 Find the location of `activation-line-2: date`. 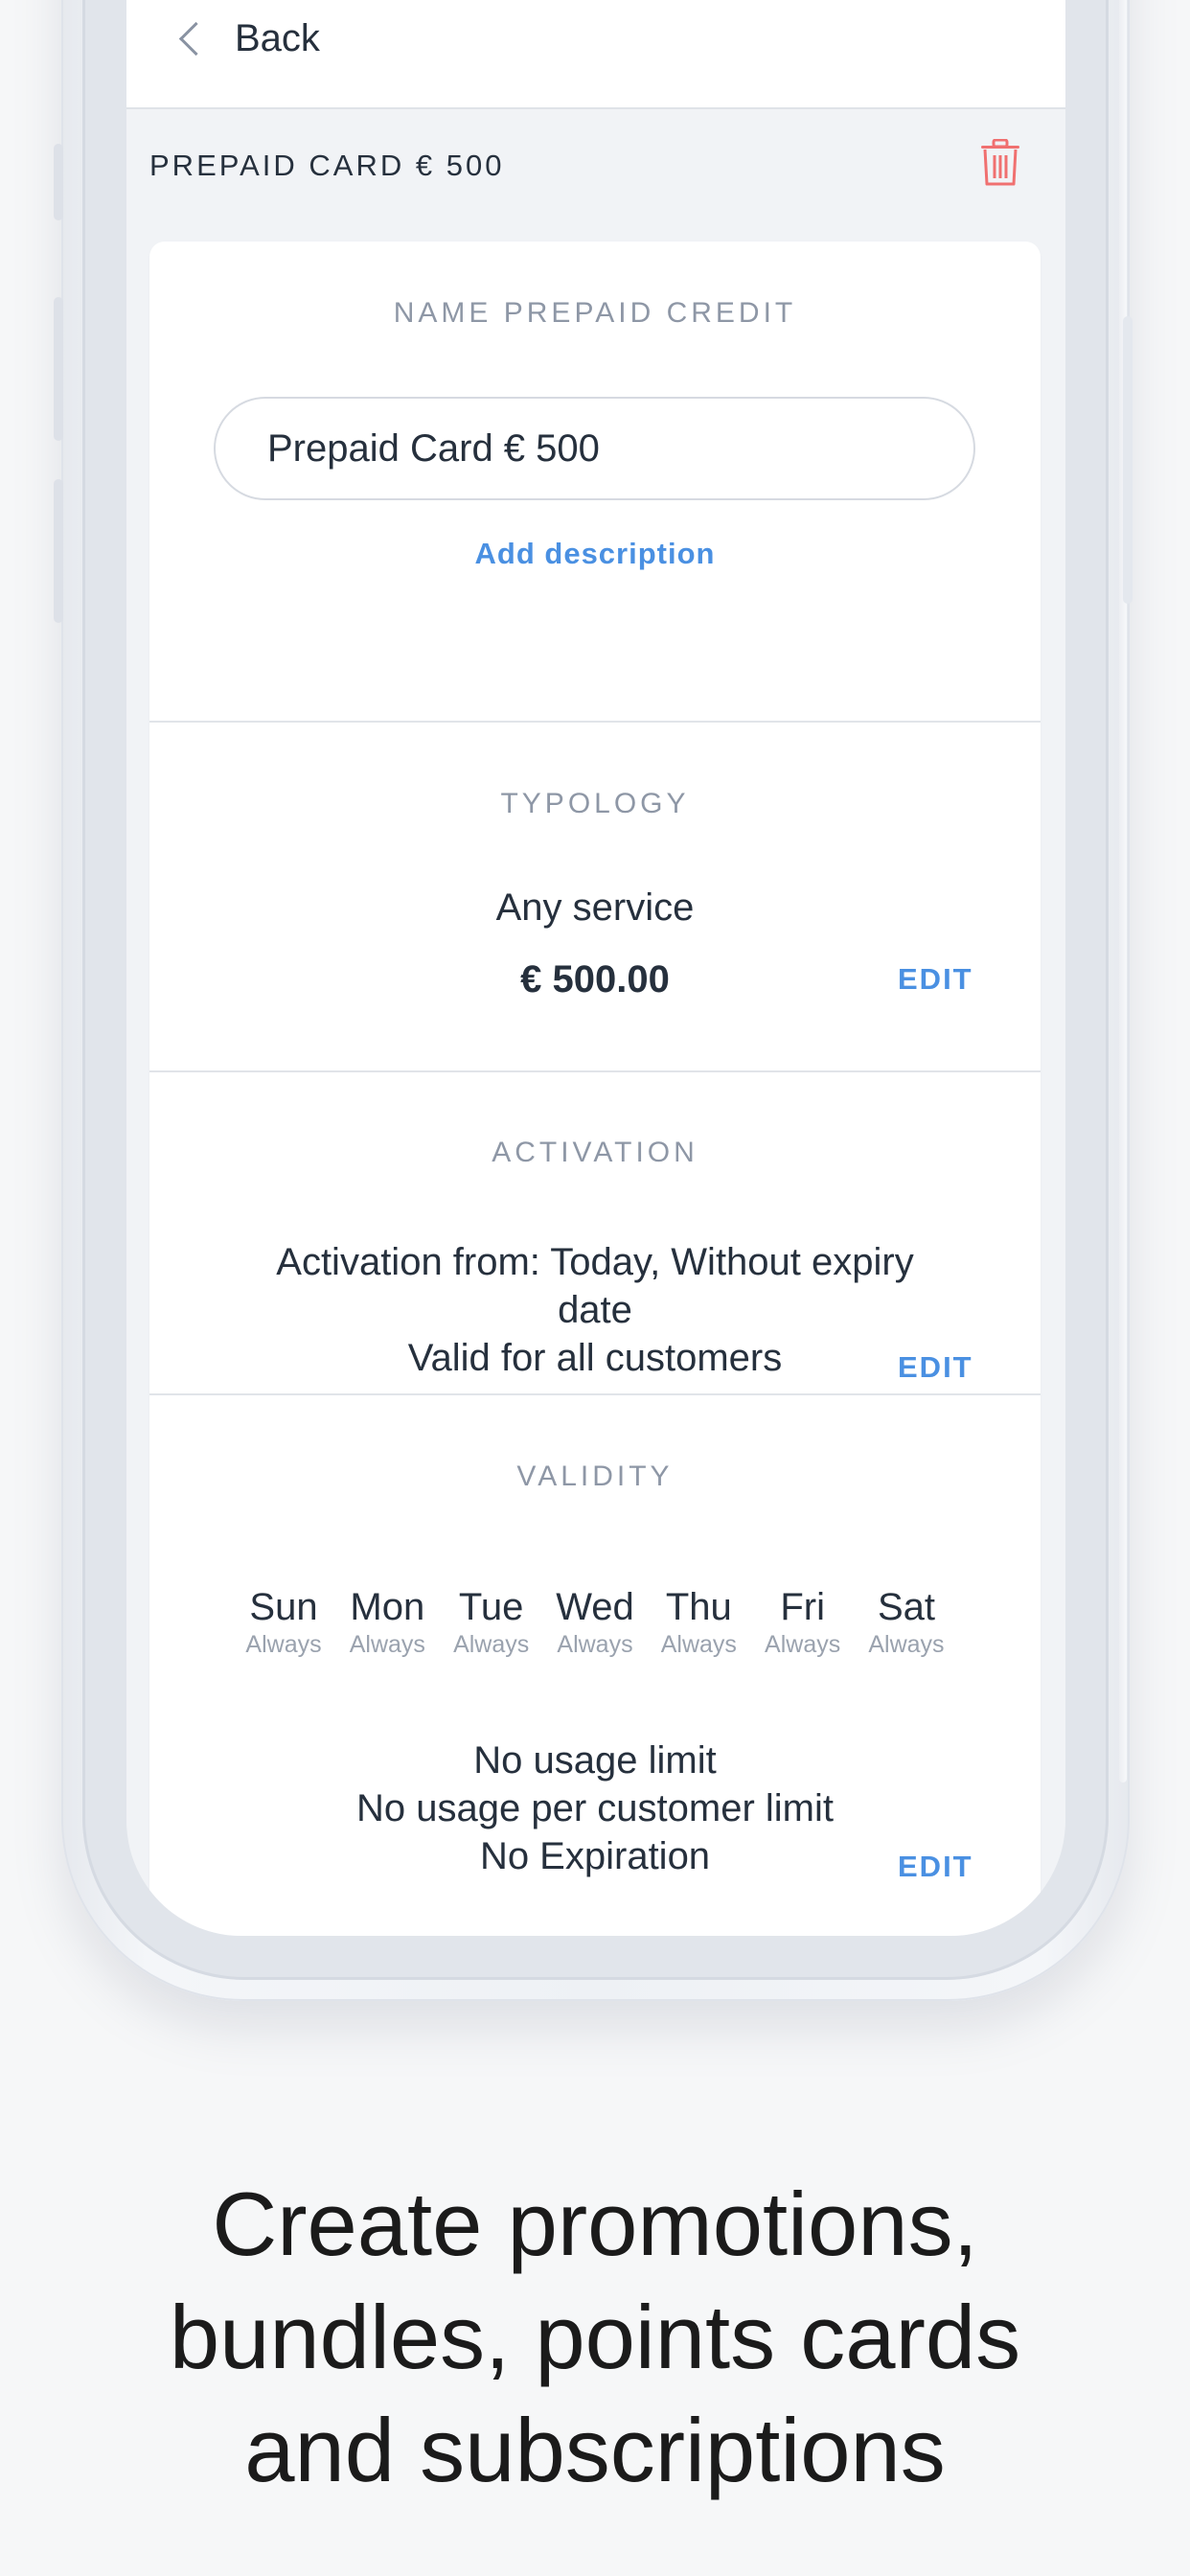

activation-line-2: date is located at coordinates (595, 1310).